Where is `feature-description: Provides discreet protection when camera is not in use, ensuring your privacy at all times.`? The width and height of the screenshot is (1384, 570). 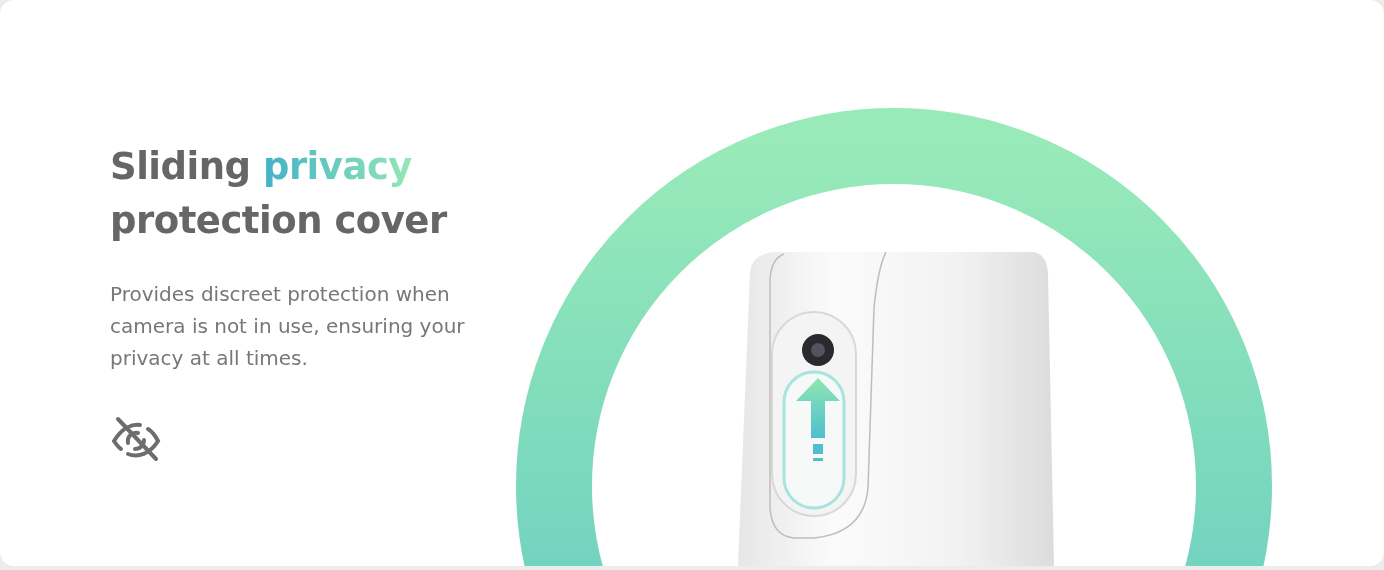 feature-description: Provides discreet protection when camera is not in use, ensuring your privacy at all times. is located at coordinates (288, 326).